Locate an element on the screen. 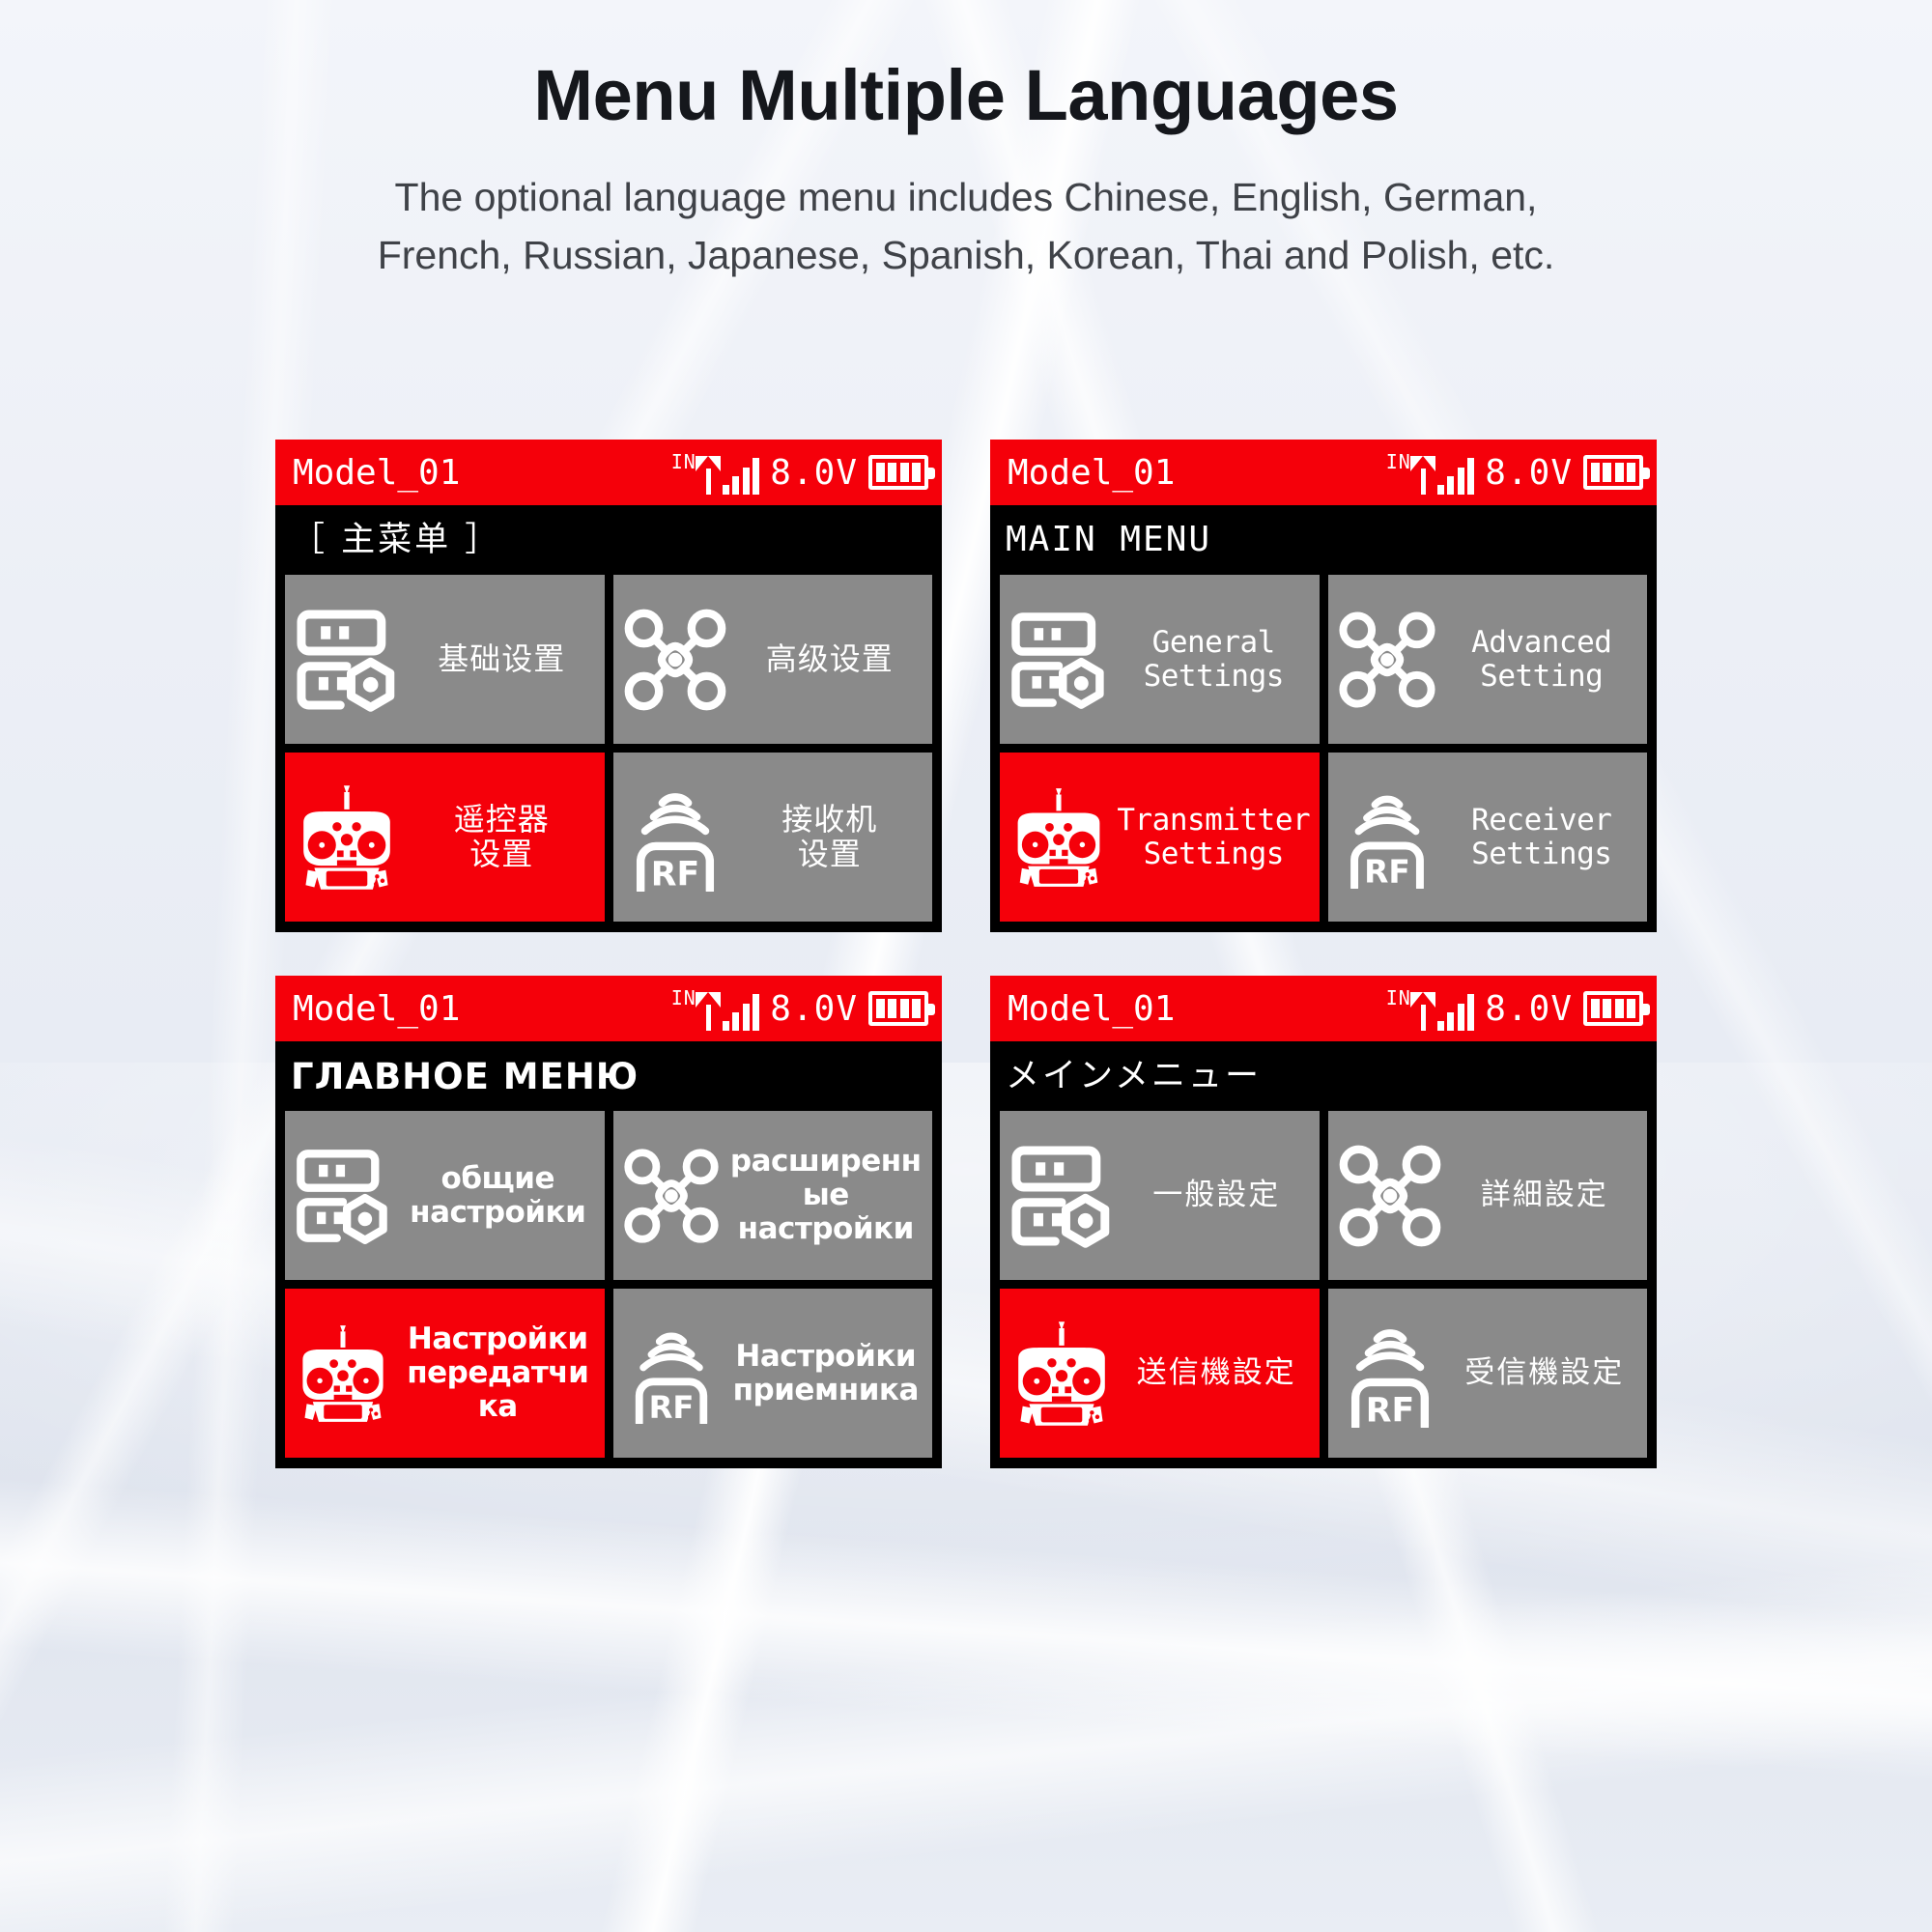 The width and height of the screenshot is (1932, 1932). menu-tile-label: 接收机 设置 is located at coordinates (830, 836).